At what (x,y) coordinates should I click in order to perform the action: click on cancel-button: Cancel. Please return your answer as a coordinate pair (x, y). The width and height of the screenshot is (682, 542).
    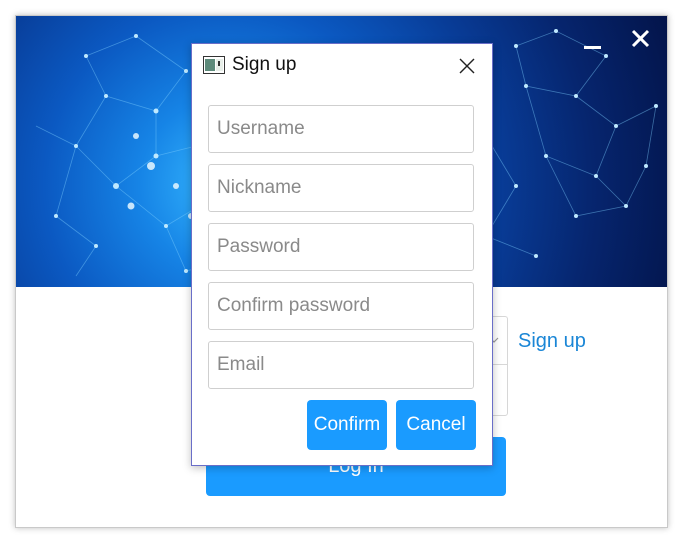
    Looking at the image, I should click on (436, 425).